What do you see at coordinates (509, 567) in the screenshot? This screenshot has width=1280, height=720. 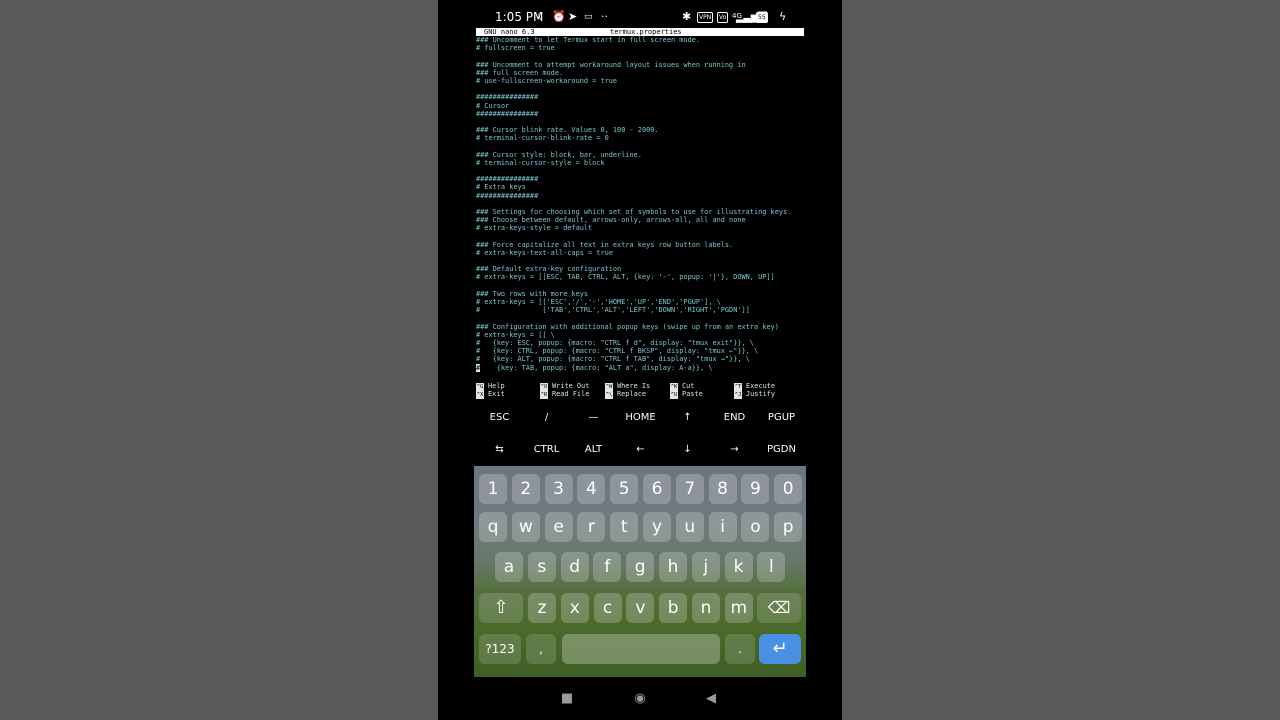 I see `key-a: a` at bounding box center [509, 567].